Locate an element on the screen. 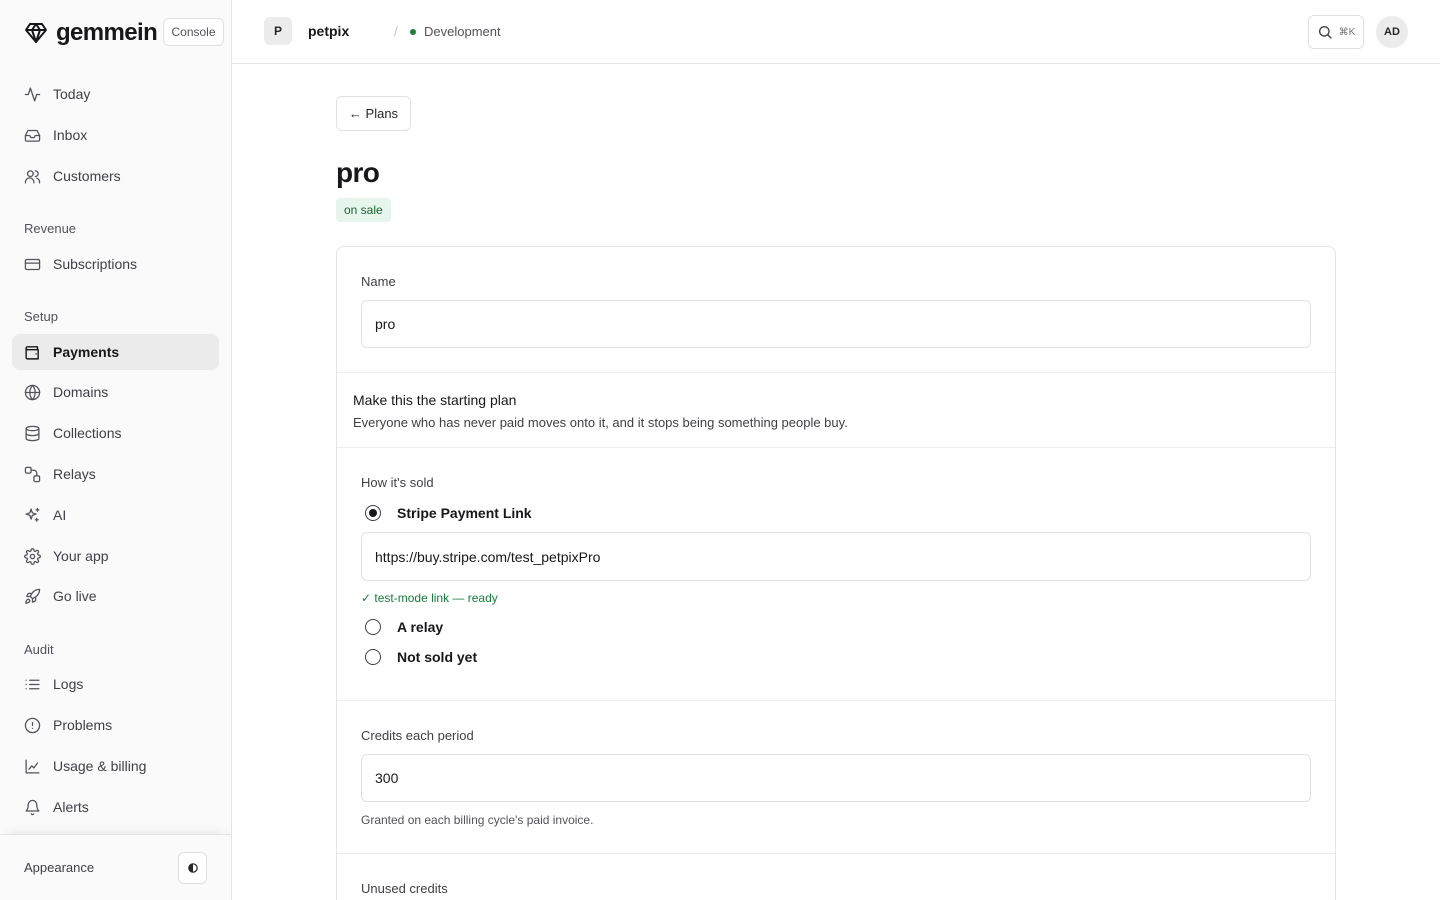  environment-switcher: Development is located at coordinates (455, 31).